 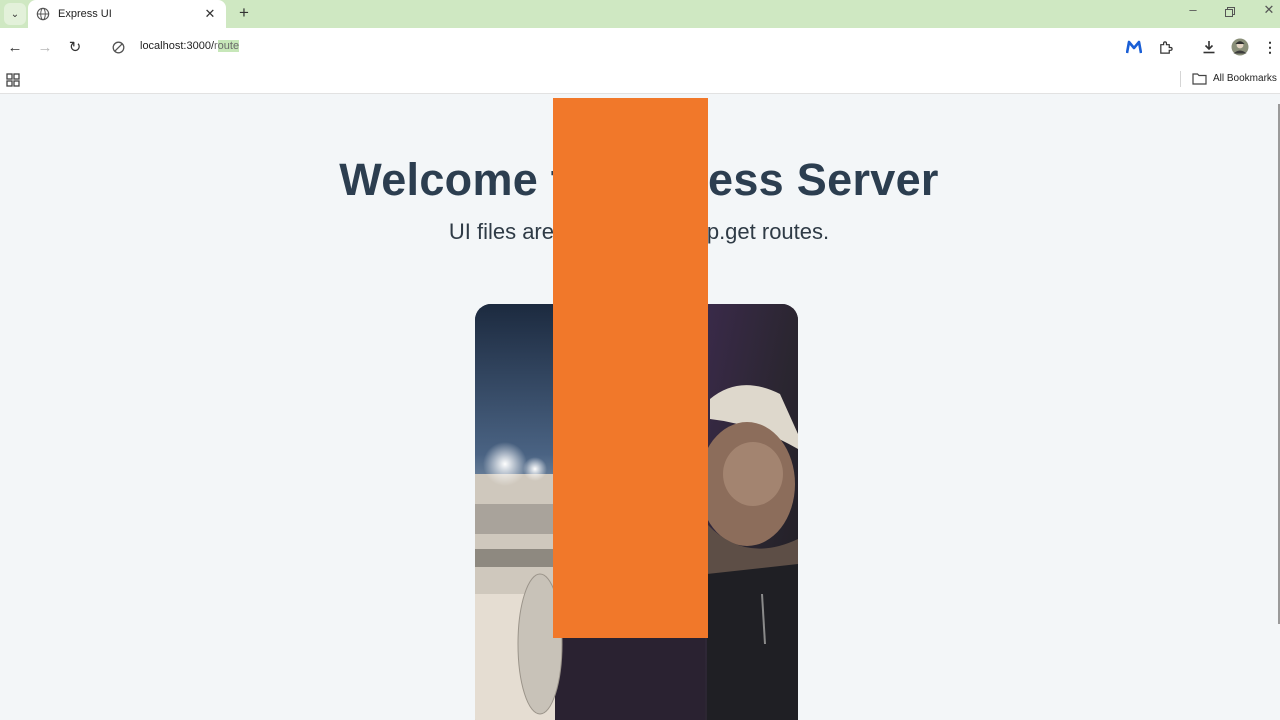 What do you see at coordinates (177, 46) in the screenshot?
I see `url-host: localhost:3000/` at bounding box center [177, 46].